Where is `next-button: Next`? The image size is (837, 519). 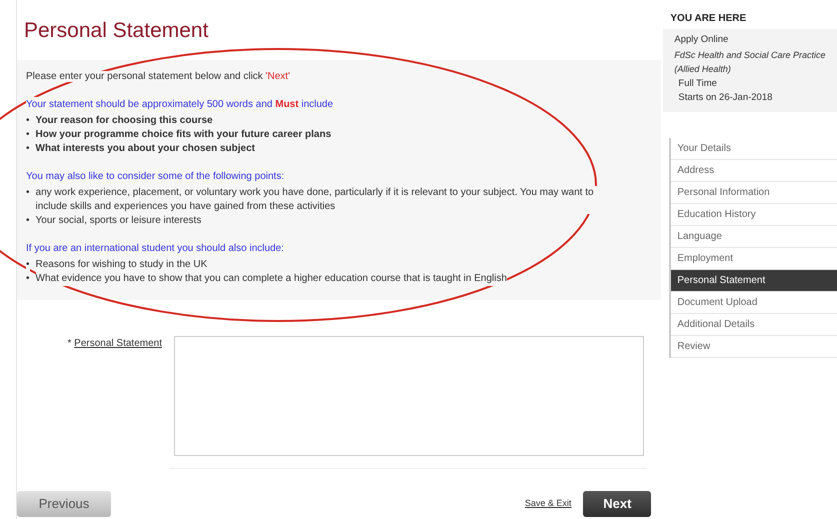
next-button: Next is located at coordinates (617, 504).